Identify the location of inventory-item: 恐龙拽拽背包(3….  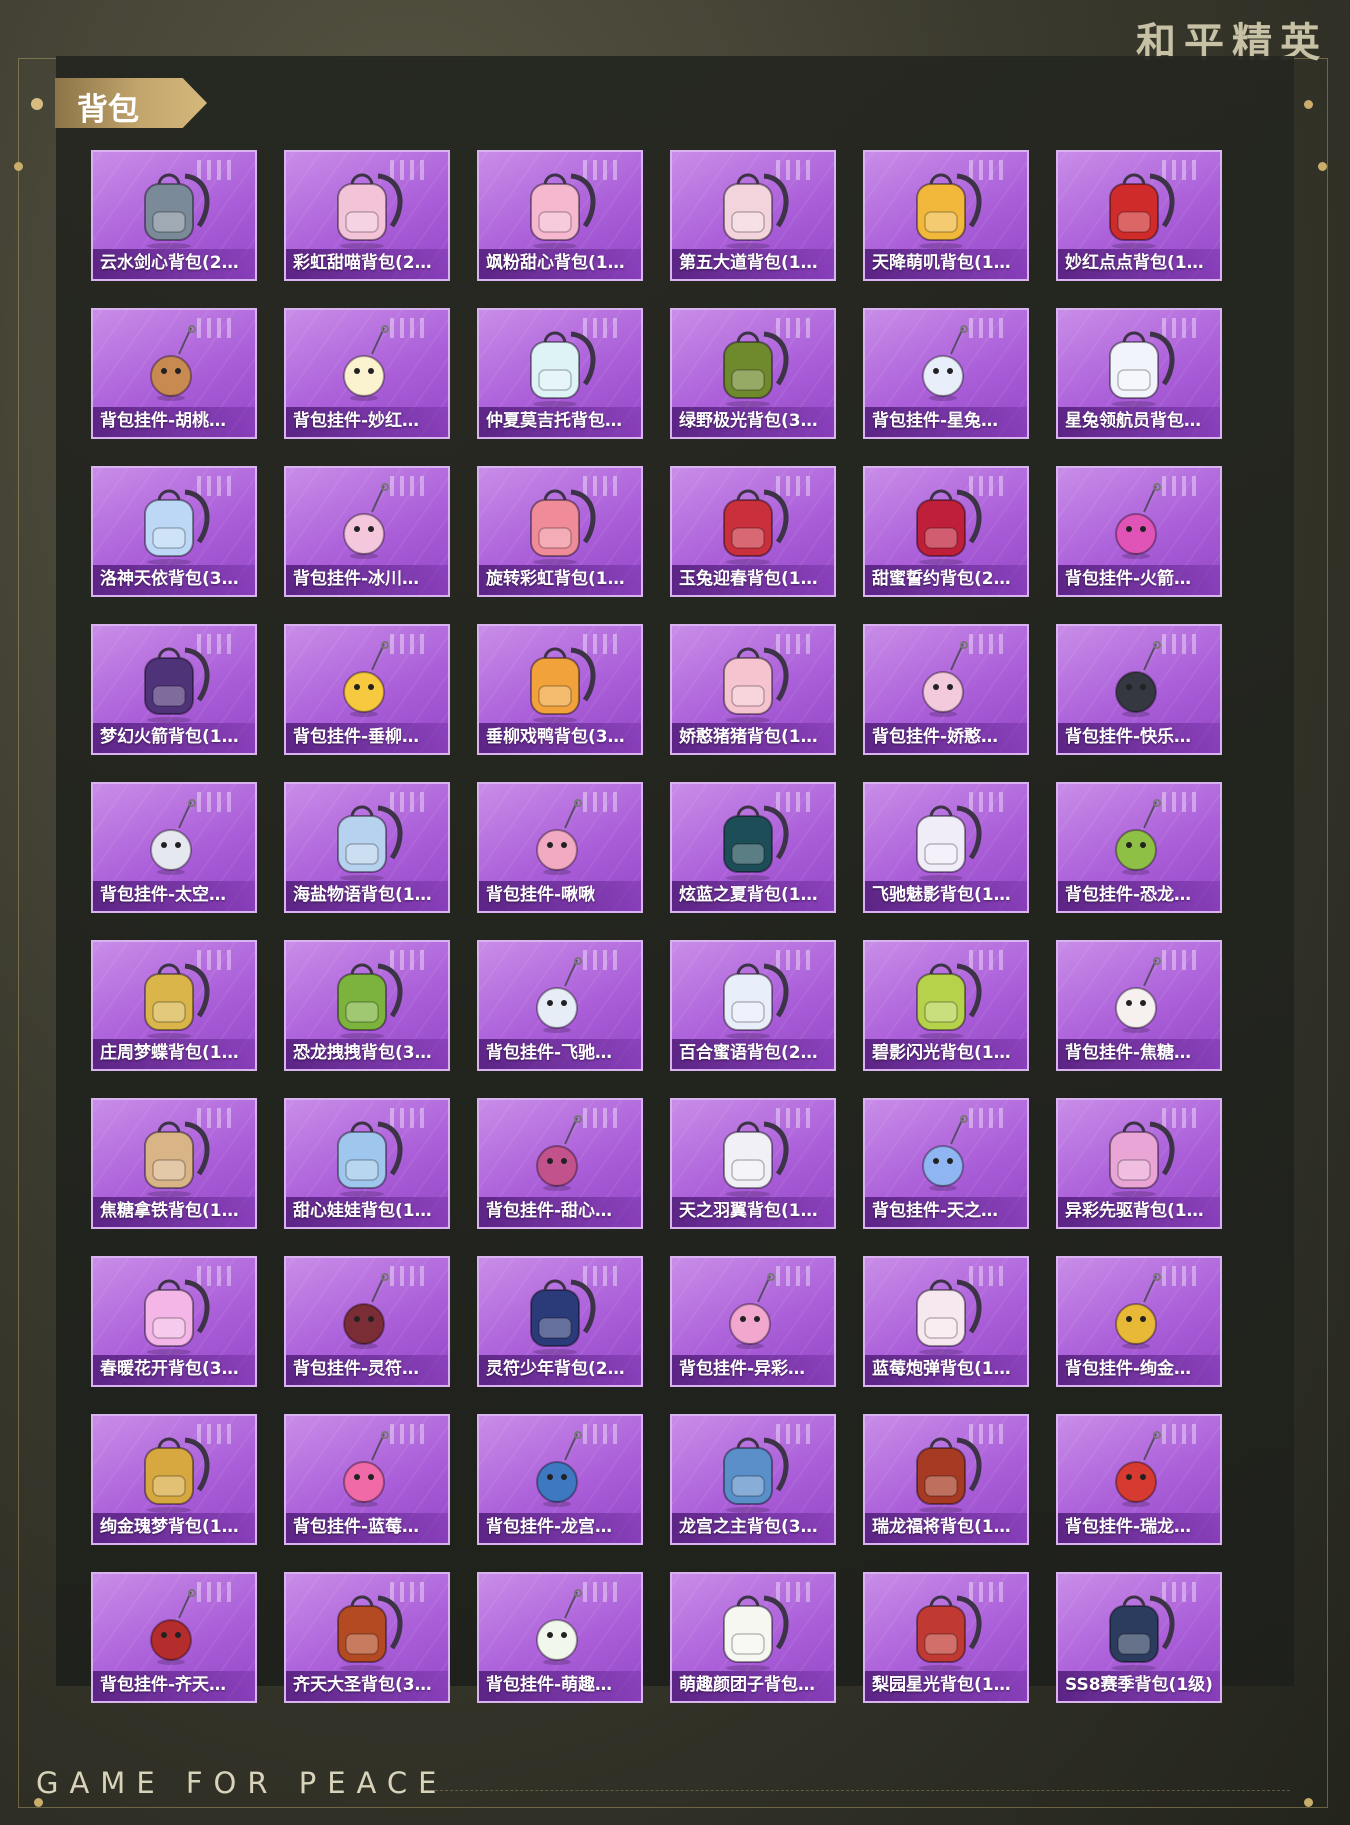
(367, 1005).